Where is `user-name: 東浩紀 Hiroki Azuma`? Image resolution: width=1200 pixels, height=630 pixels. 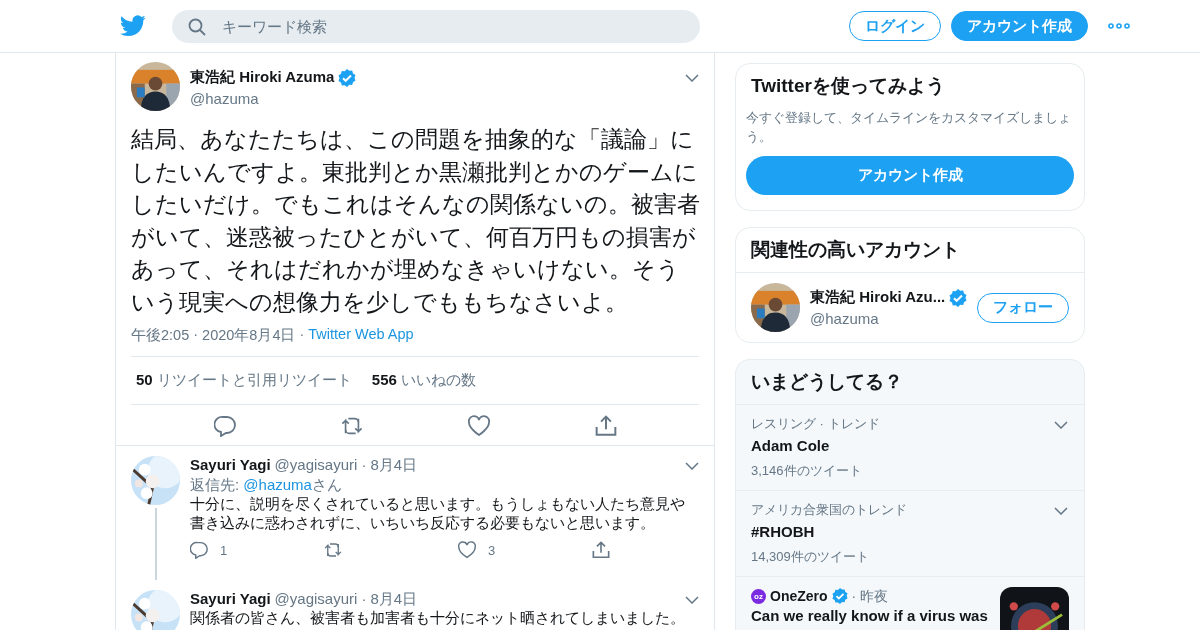 user-name: 東浩紀 Hiroki Azuma is located at coordinates (262, 77).